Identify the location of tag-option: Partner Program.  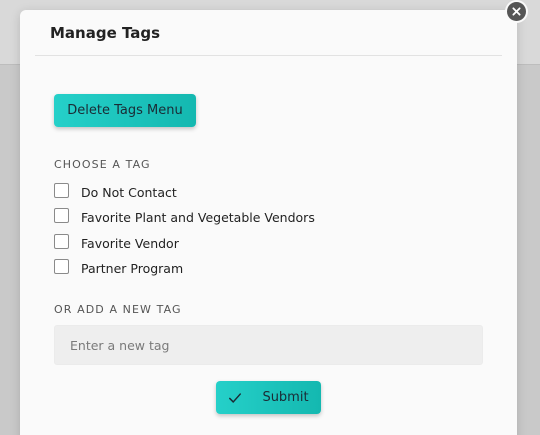
(184, 268).